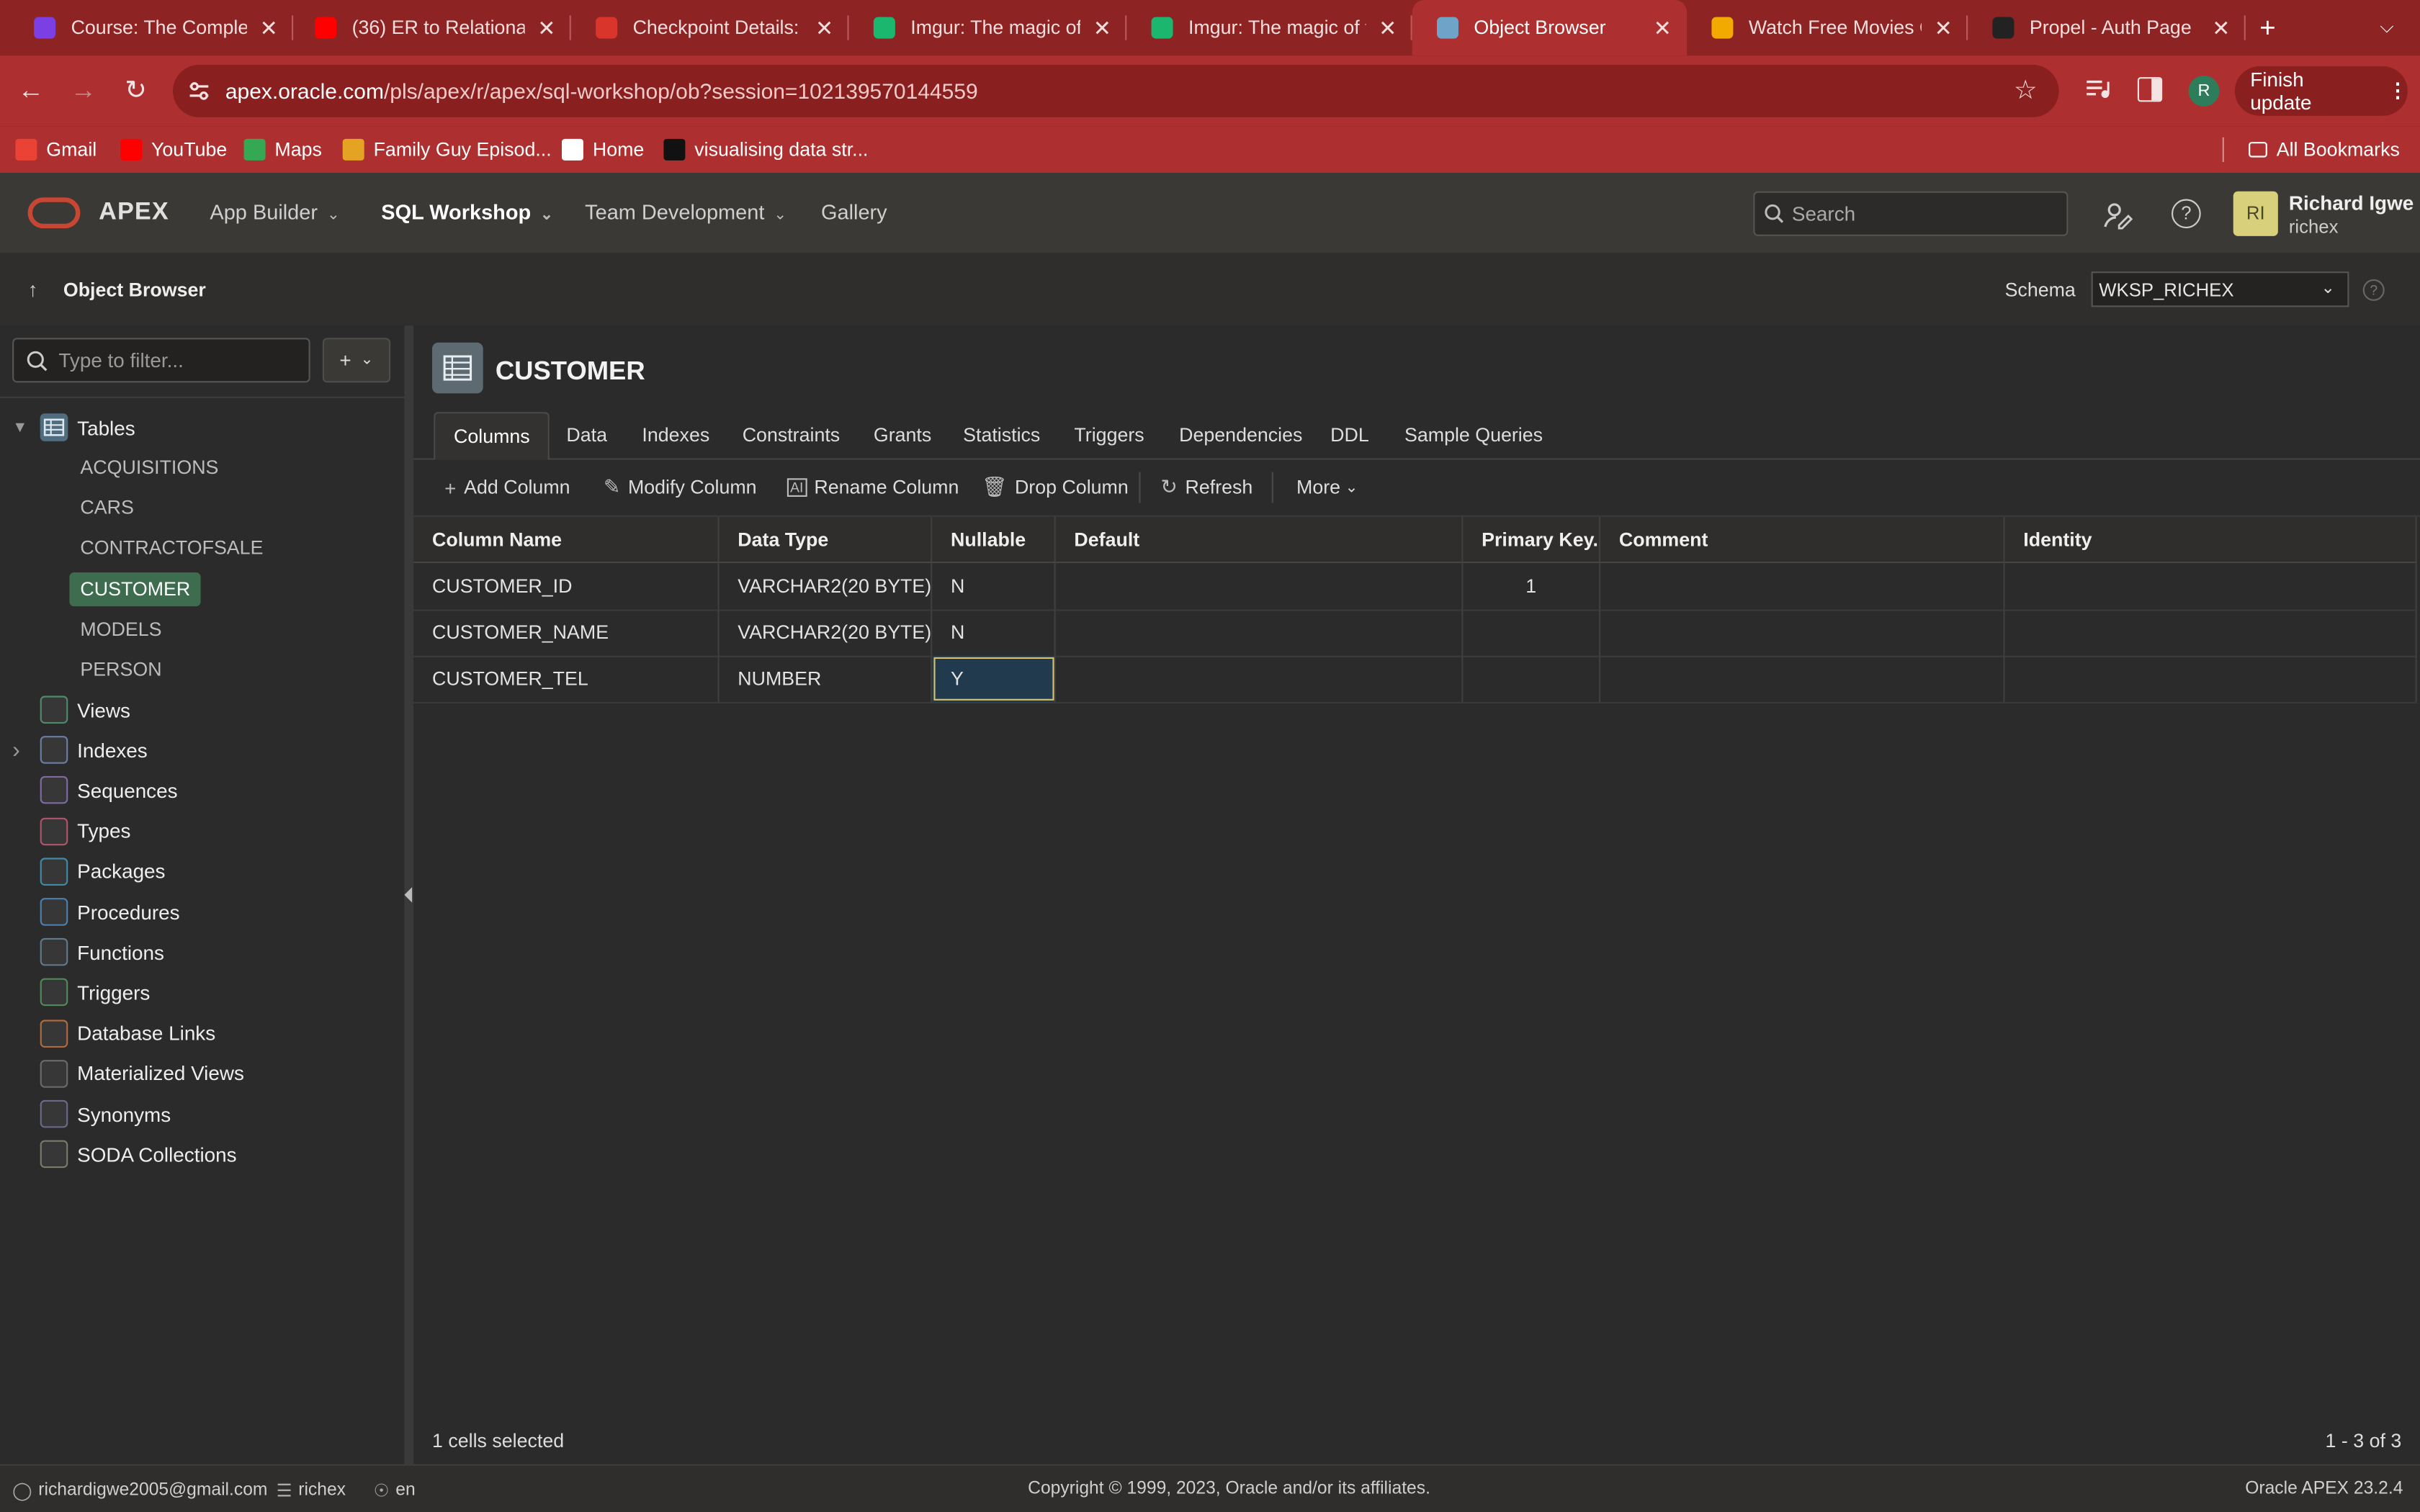 This screenshot has width=2420, height=1512. What do you see at coordinates (1911, 213) in the screenshot?
I see `global-search-input: Search` at bounding box center [1911, 213].